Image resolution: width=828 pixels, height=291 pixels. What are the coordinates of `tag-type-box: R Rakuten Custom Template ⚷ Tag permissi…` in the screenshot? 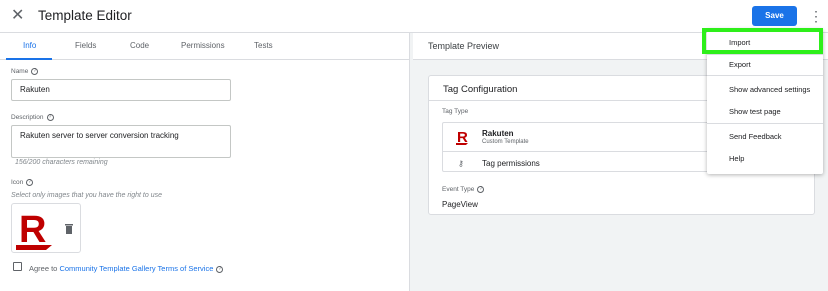 It's located at (578, 147).